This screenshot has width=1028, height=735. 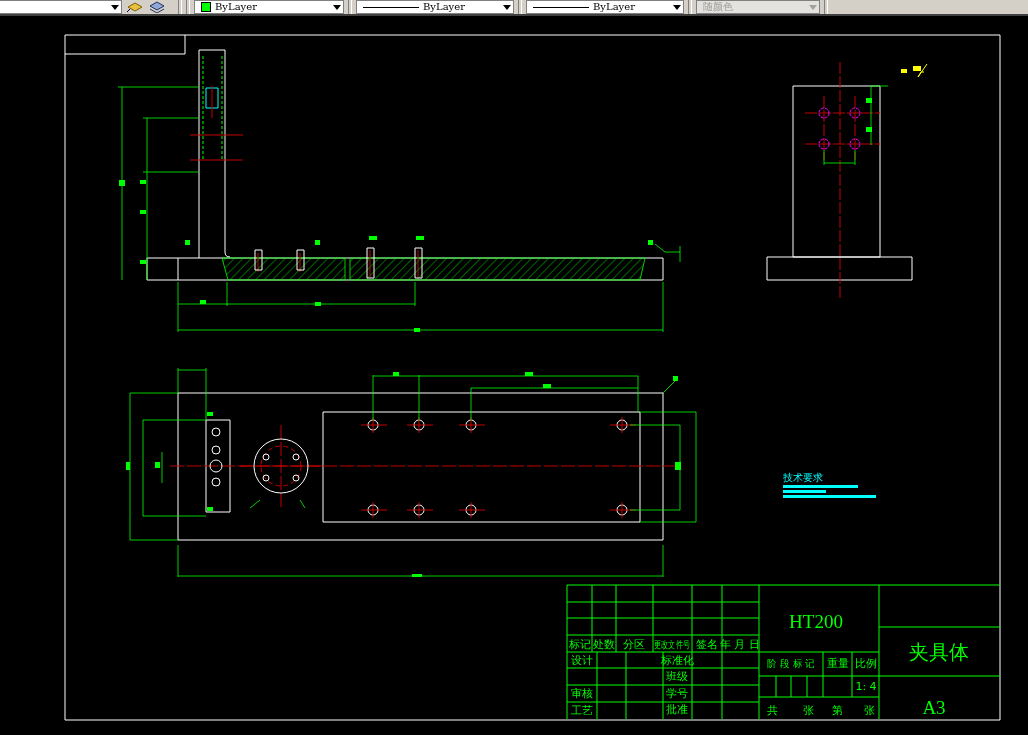 What do you see at coordinates (582, 660) in the screenshot?
I see `title-block-label: 设计` at bounding box center [582, 660].